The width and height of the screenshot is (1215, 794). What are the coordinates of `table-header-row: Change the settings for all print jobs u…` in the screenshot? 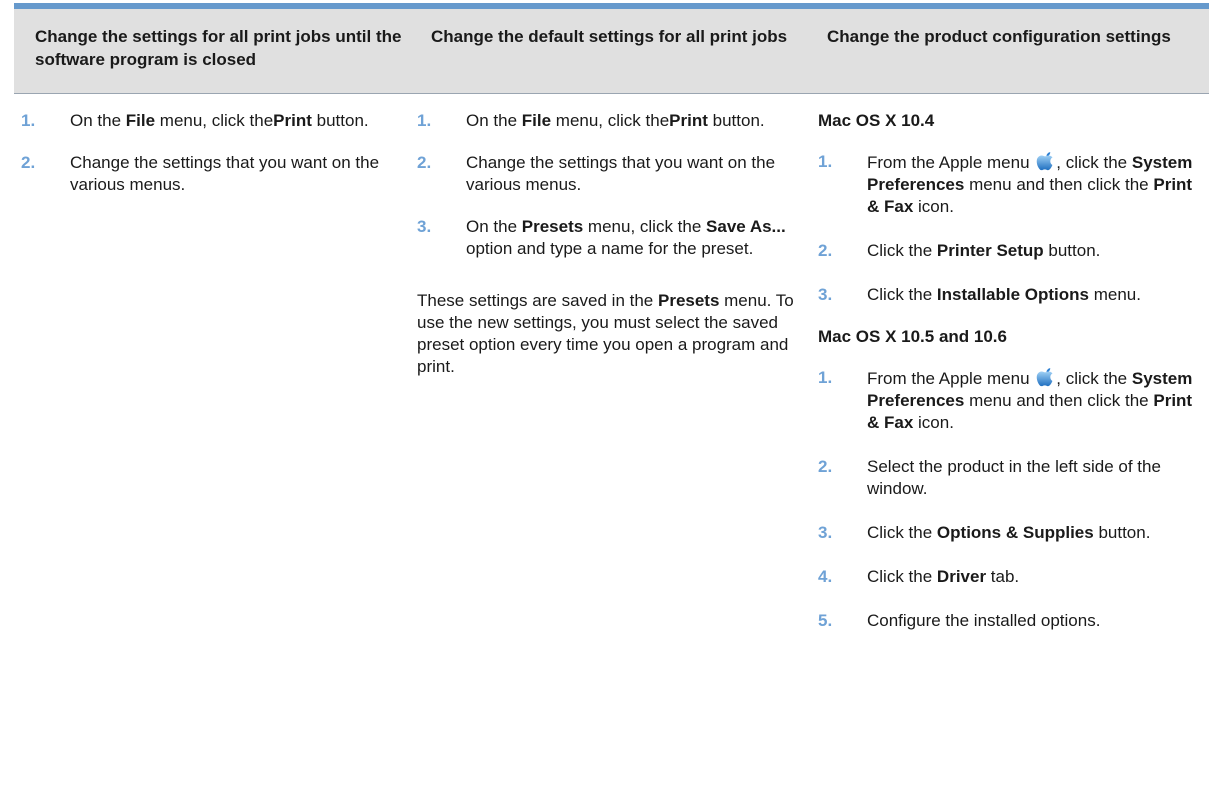 It's located at (611, 51).